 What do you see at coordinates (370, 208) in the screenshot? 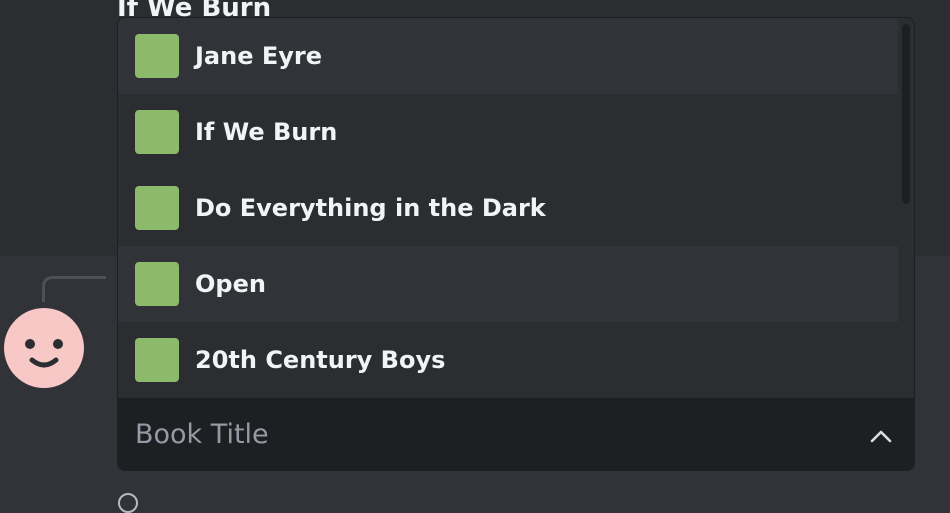
I see `option-label: Do Everything in the Dark` at bounding box center [370, 208].